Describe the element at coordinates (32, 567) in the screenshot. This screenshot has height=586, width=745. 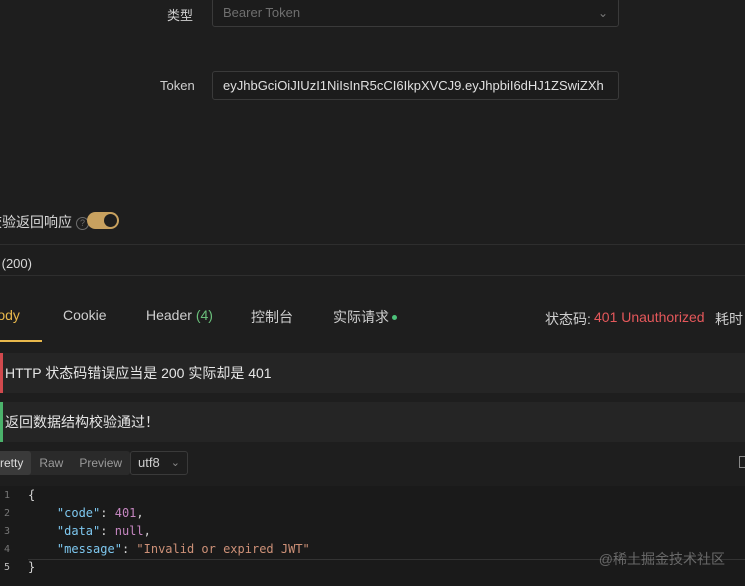
I see `code-line: }` at that location.